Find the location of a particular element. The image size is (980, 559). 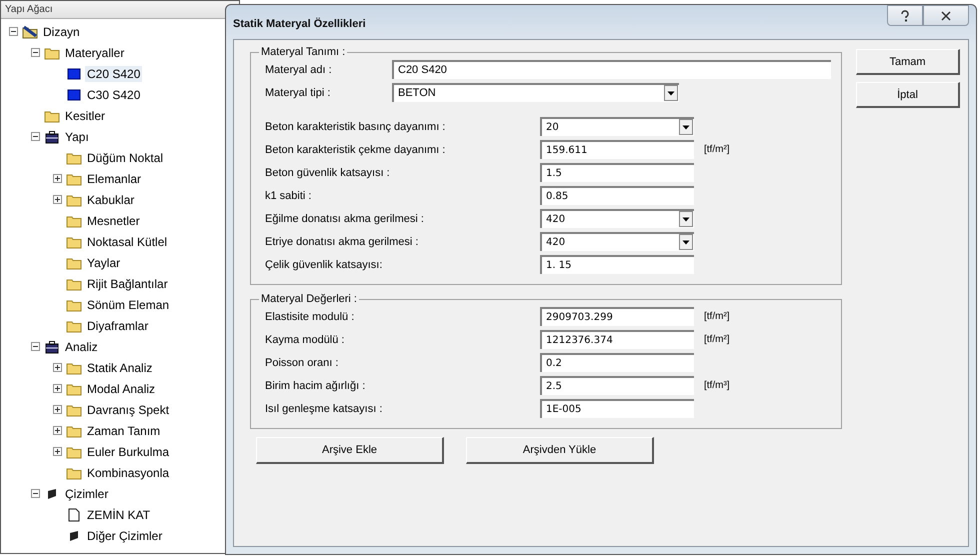

tree-item: Davranış Spekt is located at coordinates (128, 410).